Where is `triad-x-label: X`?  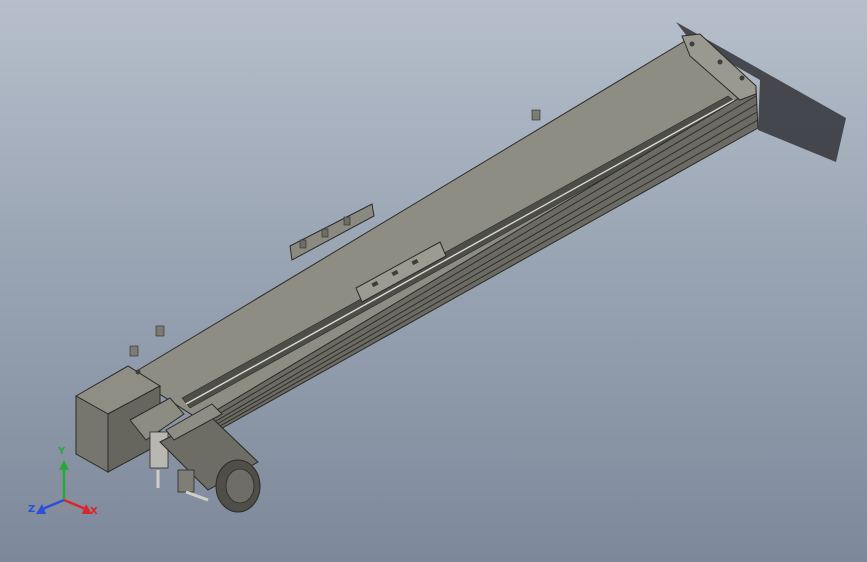 triad-x-label: X is located at coordinates (94, 511).